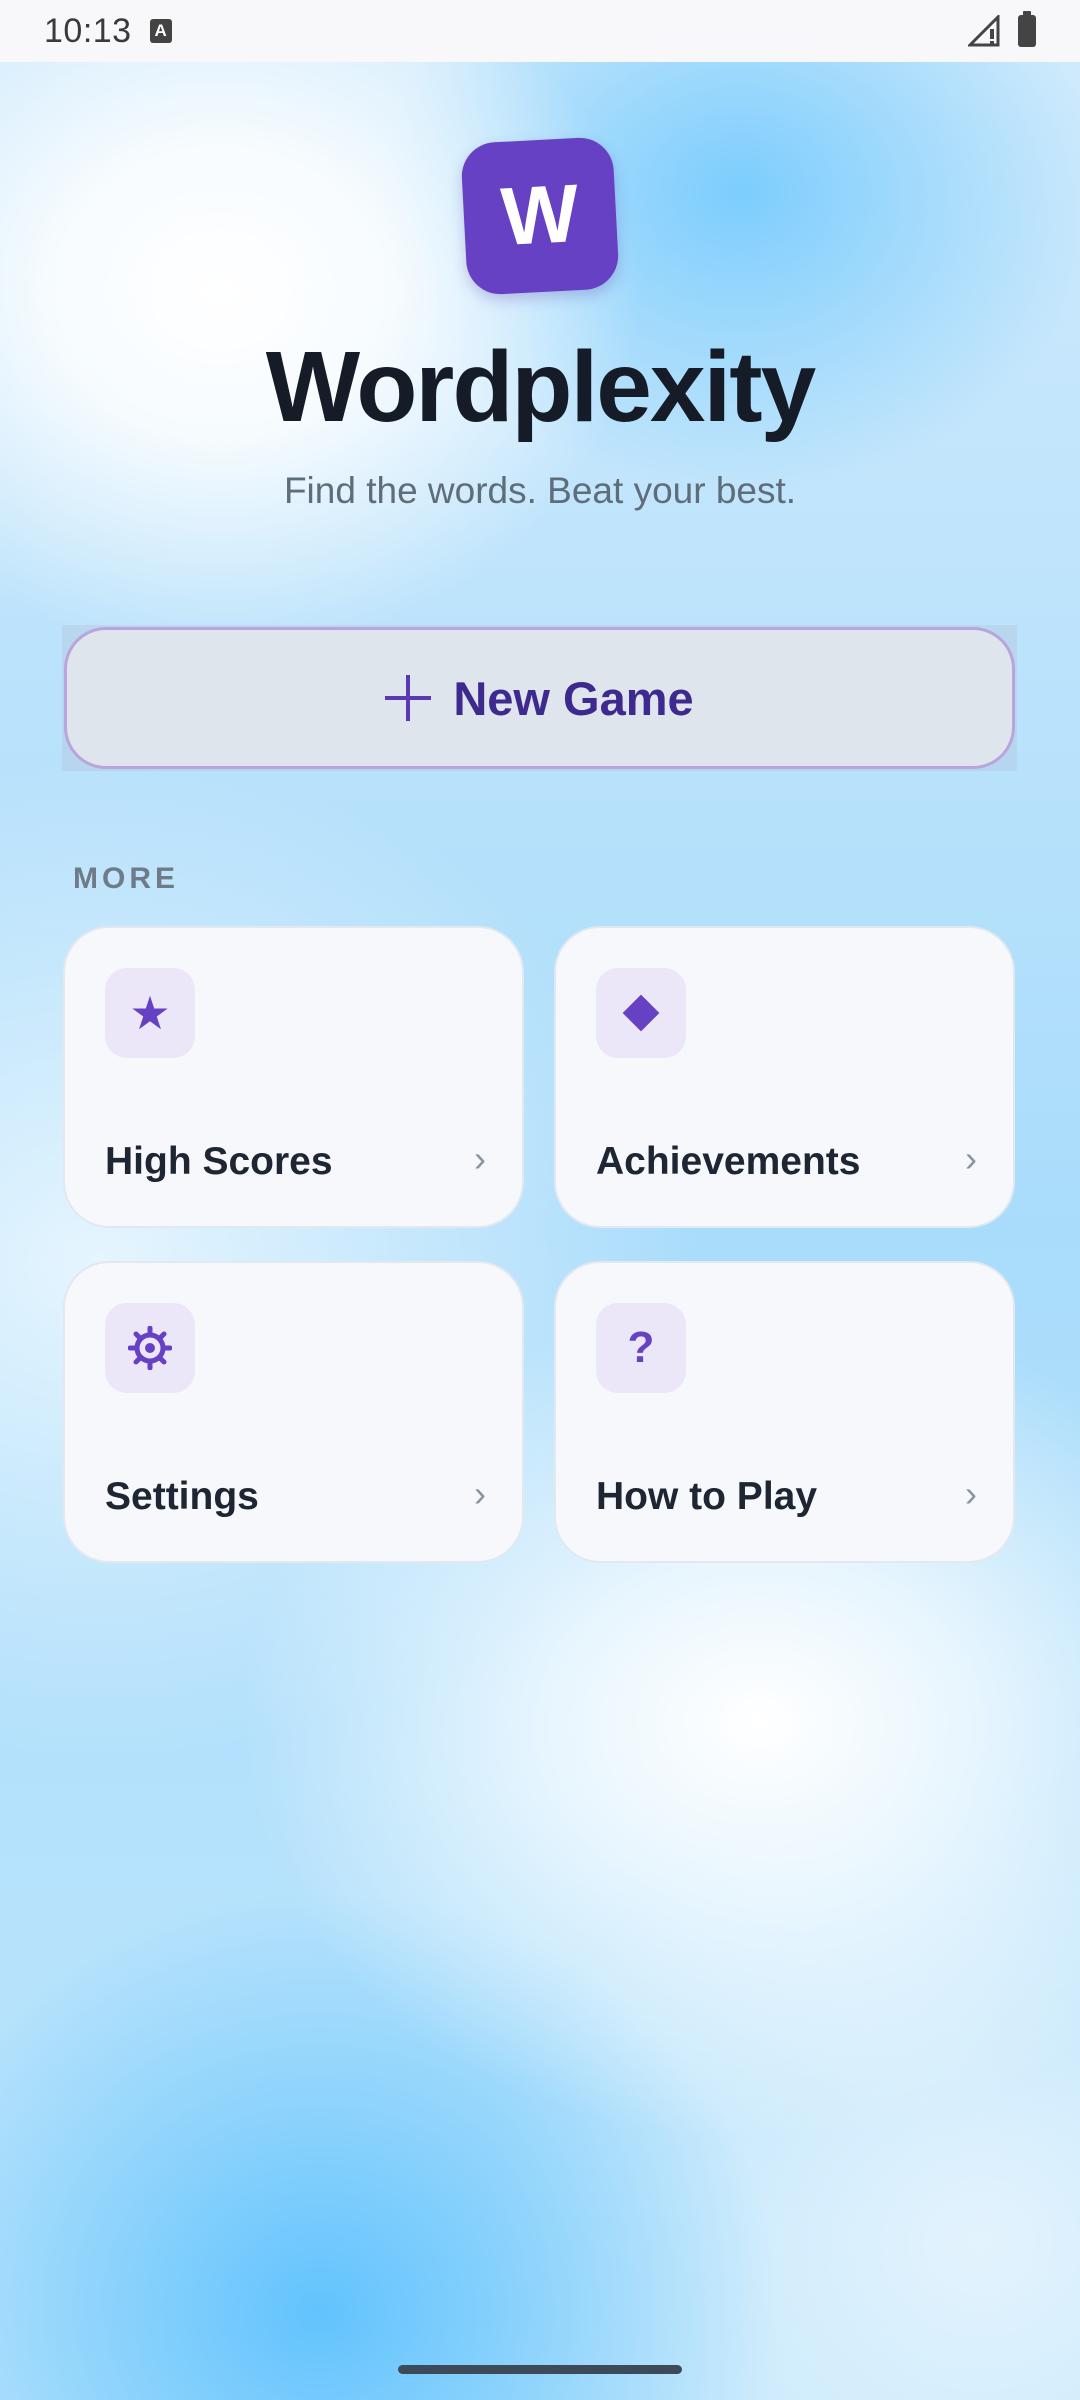  I want to click on new-game-button: New Game, so click(539, 698).